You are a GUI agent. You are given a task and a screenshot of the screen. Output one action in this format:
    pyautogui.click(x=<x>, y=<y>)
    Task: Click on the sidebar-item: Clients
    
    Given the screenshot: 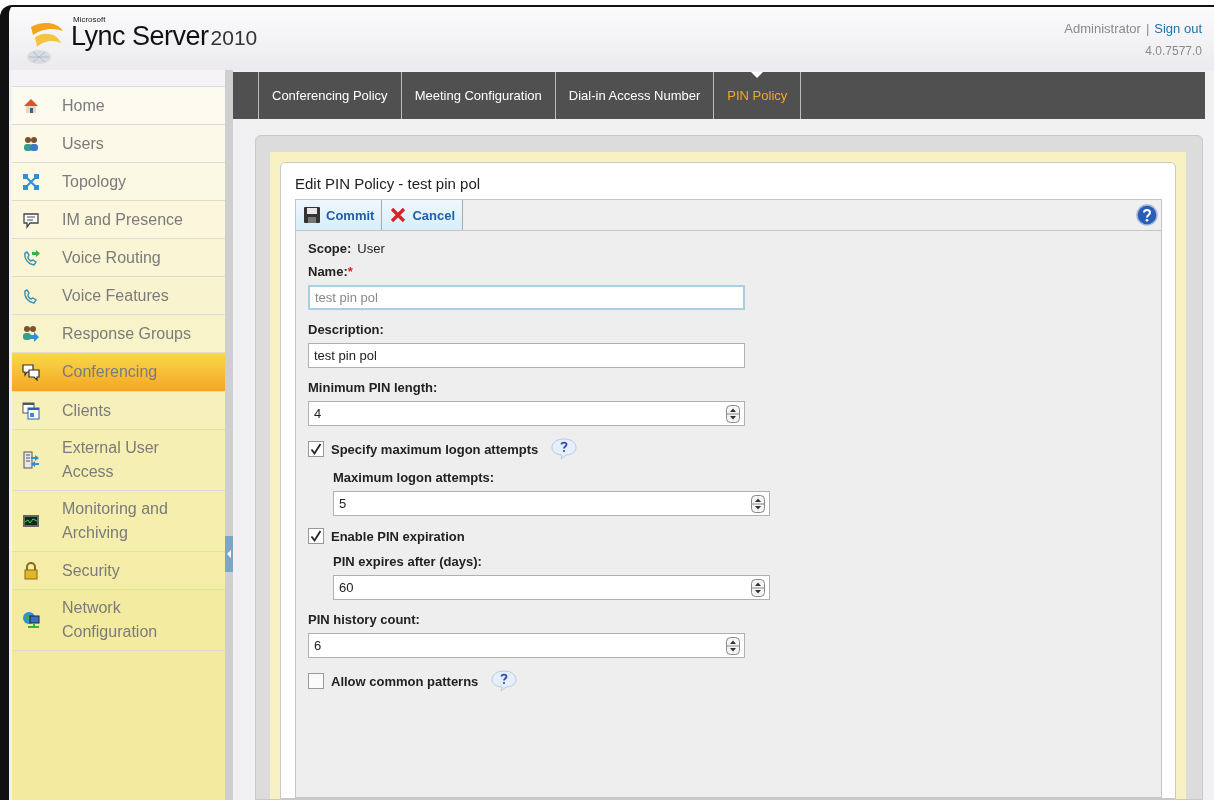 What is the action you would take?
    pyautogui.click(x=118, y=411)
    